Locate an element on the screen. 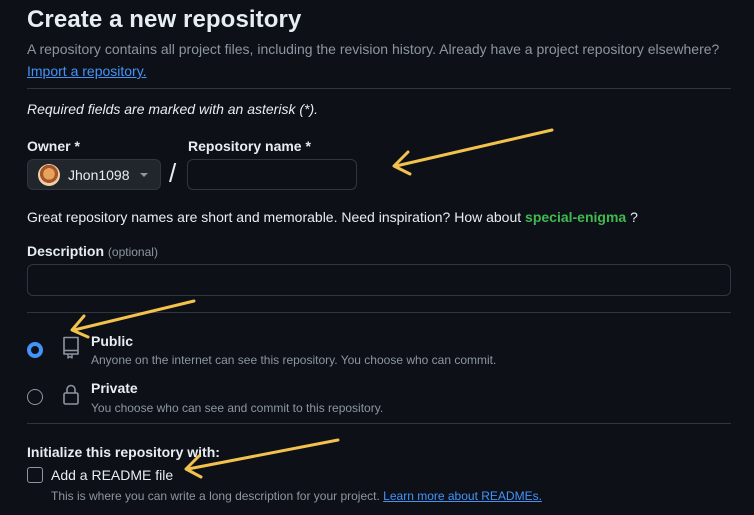 This screenshot has height=515, width=754. repository-name-input is located at coordinates (272, 174).